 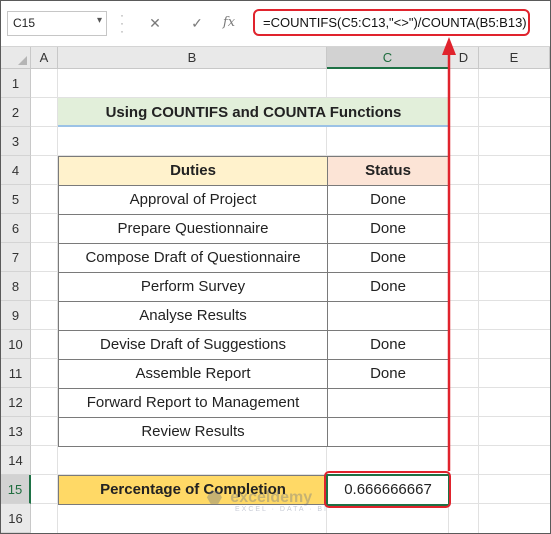 What do you see at coordinates (271, 497) in the screenshot?
I see `watermark-name: exceldemy` at bounding box center [271, 497].